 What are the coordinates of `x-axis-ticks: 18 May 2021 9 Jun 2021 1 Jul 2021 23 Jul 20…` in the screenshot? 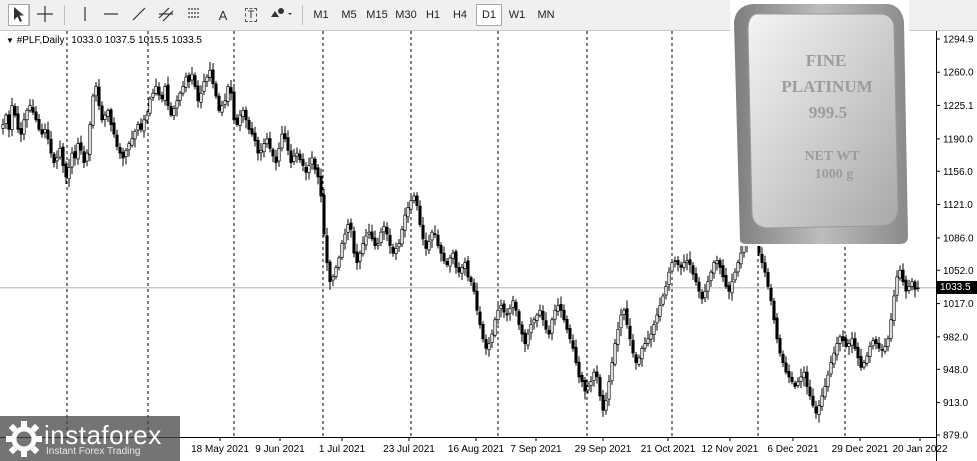 It's located at (569, 446).